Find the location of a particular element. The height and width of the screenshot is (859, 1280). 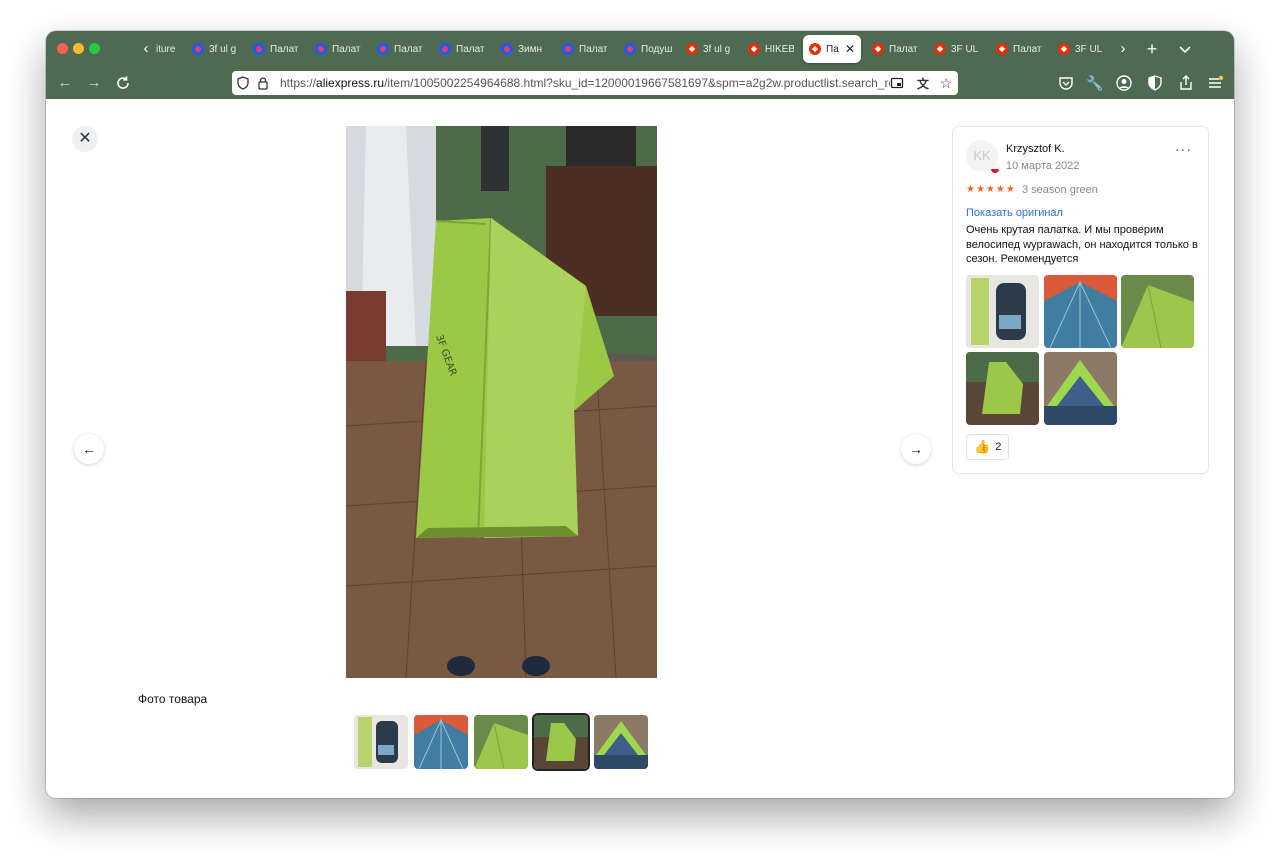

show-original-link: Показать оригинал is located at coordinates (1014, 213).